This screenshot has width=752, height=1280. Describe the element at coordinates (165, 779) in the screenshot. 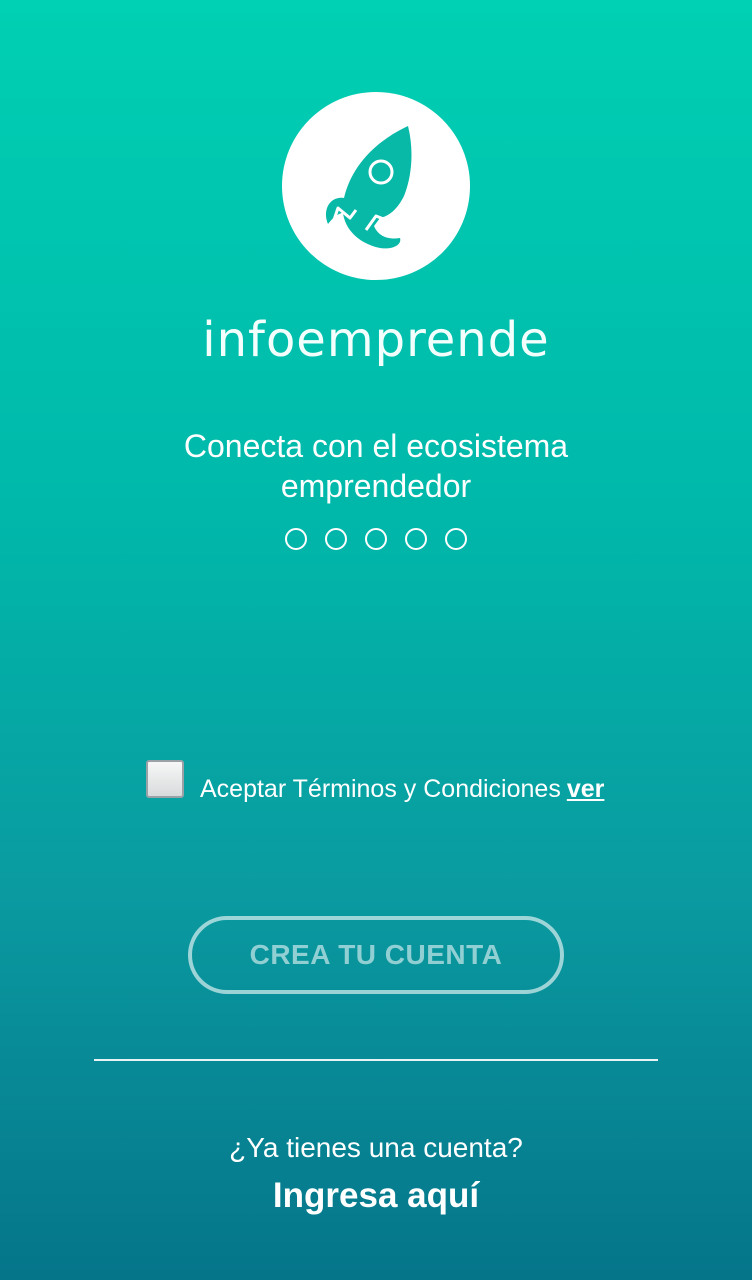

I see `terms-checkbox` at that location.